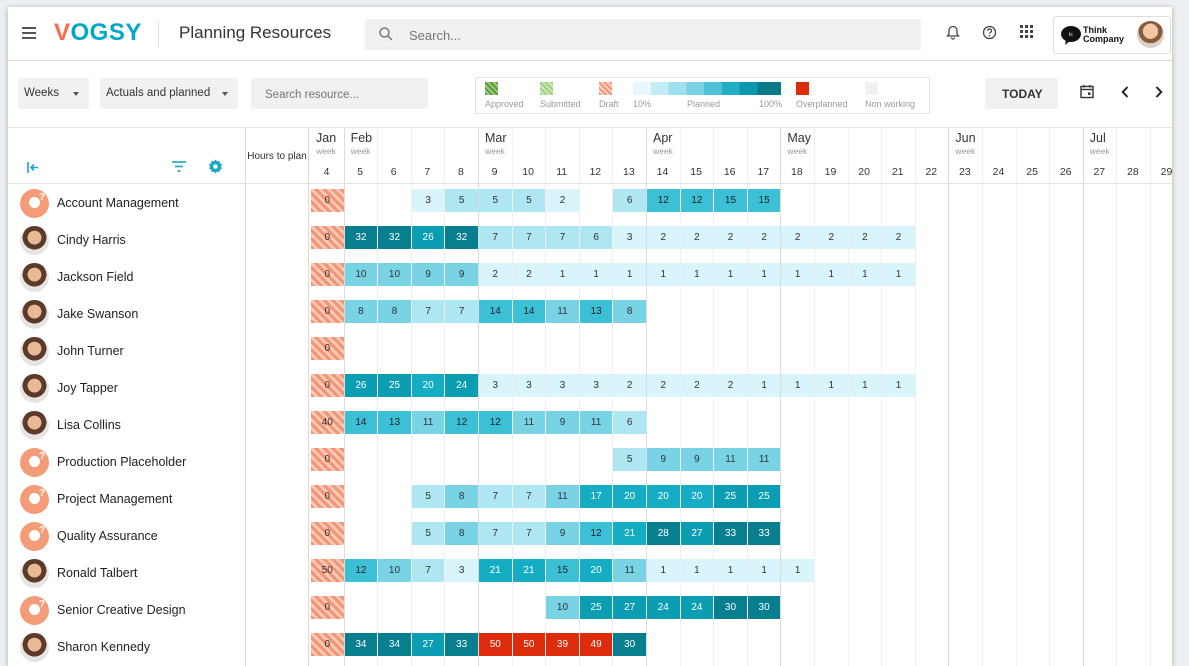 The image size is (1189, 666). What do you see at coordinates (562, 644) in the screenshot?
I see `overplanned-cell: 39` at bounding box center [562, 644].